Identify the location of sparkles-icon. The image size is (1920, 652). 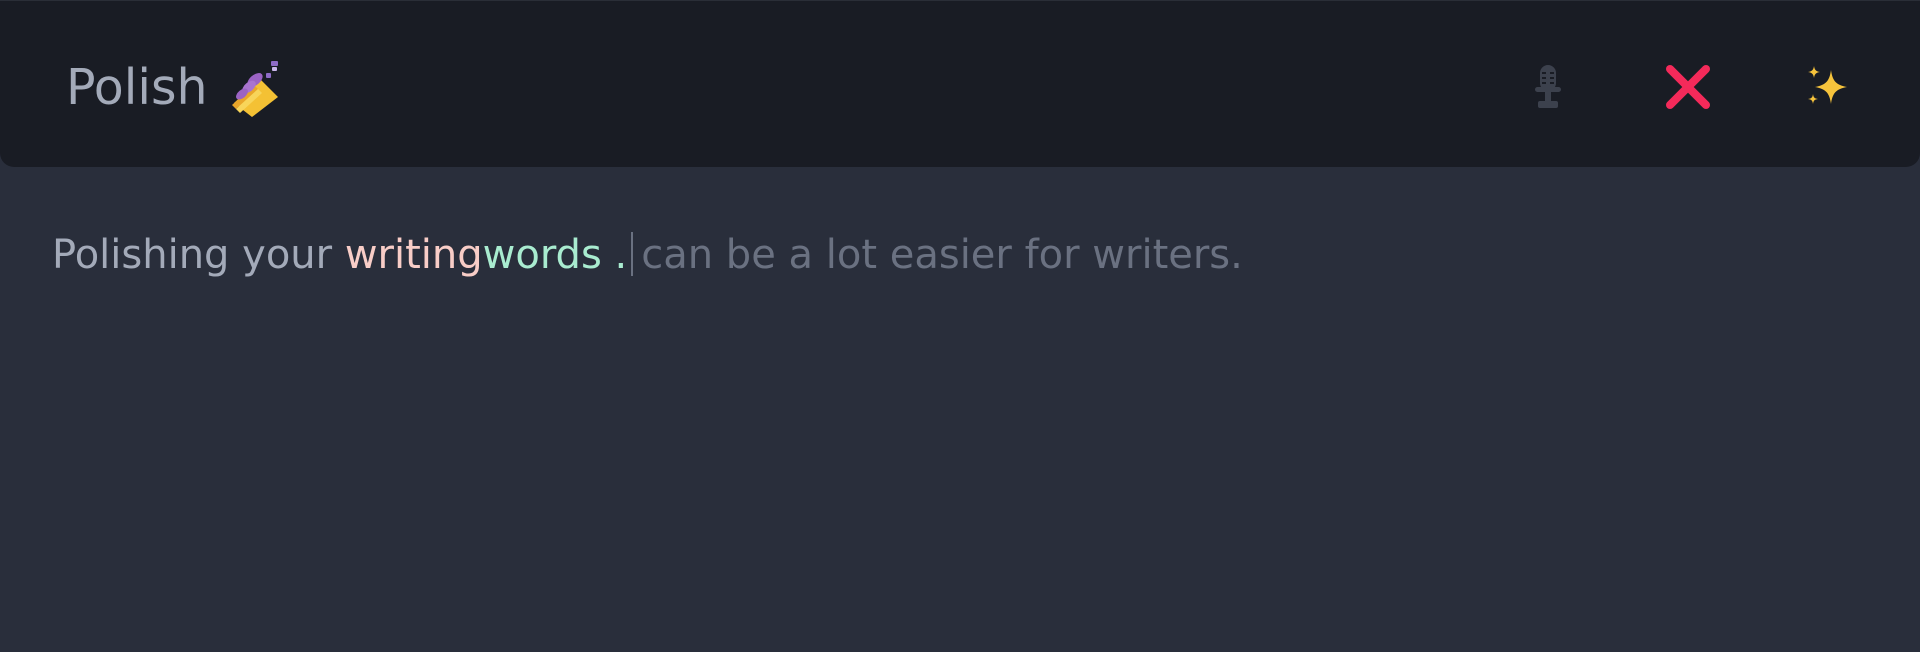
(1828, 89).